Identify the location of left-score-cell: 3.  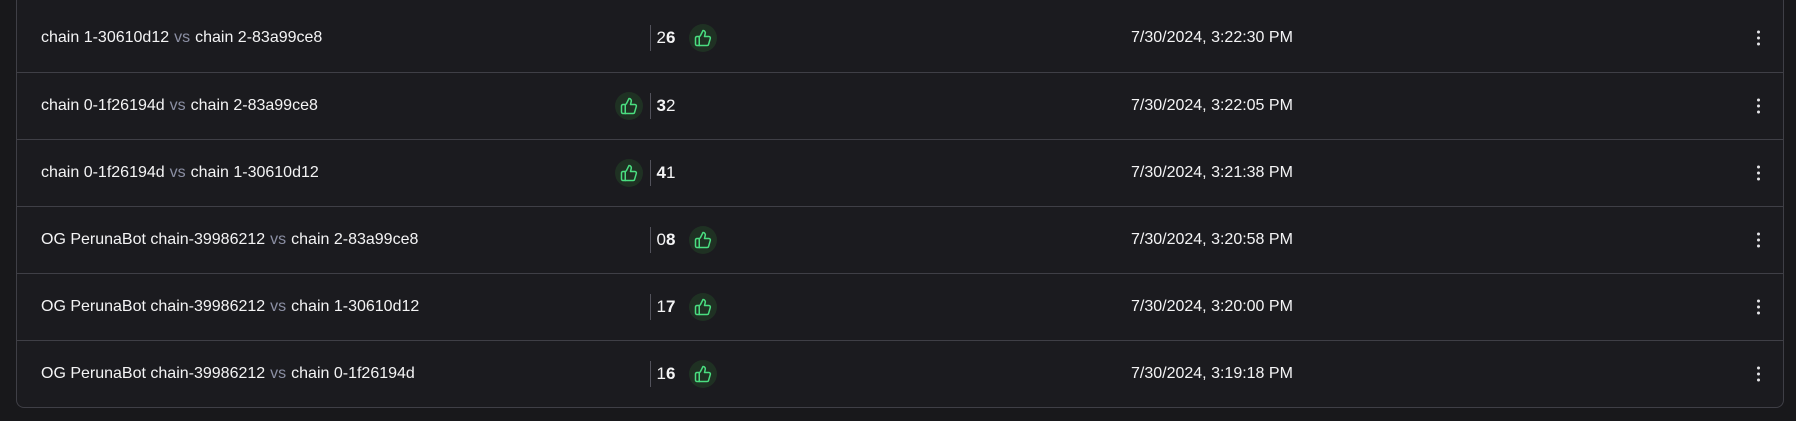
(640, 106).